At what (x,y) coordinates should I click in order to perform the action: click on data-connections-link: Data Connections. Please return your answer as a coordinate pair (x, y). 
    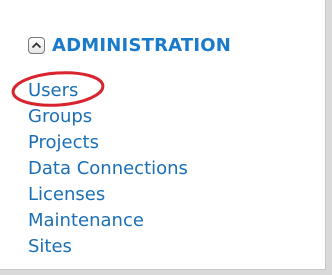
    Looking at the image, I should click on (108, 168).